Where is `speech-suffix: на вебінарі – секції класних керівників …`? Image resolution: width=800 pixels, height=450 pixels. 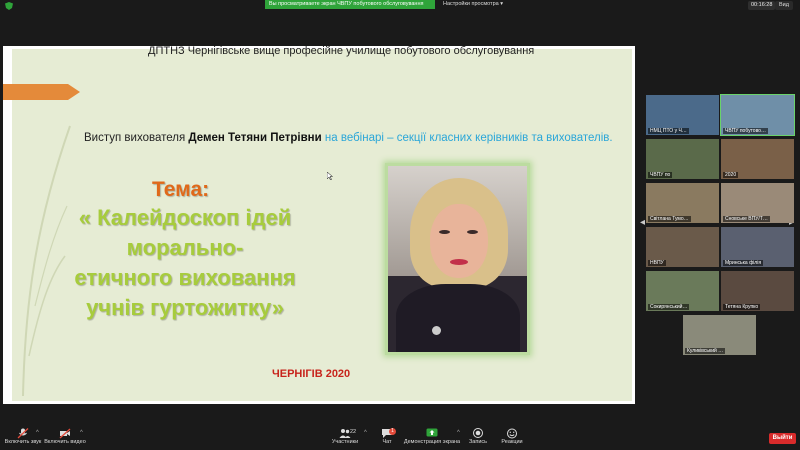 speech-suffix: на вебінарі – секції класних керівників … is located at coordinates (467, 138).